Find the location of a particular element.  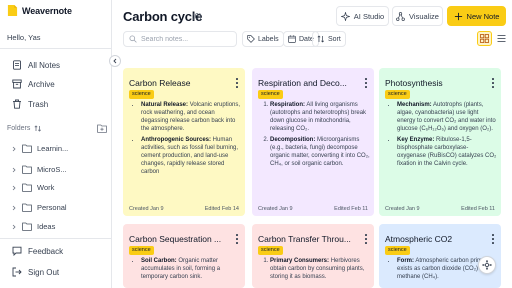

chevron-left-icon is located at coordinates (115, 61).